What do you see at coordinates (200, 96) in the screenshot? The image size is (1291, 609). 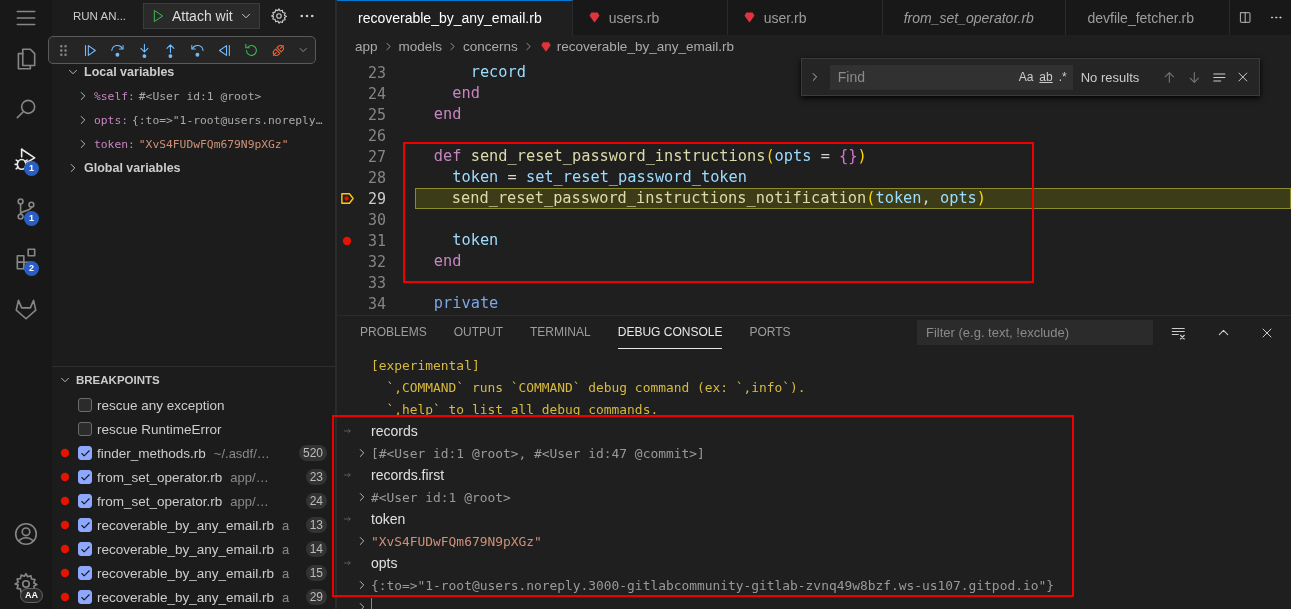 I see `variable-value: #<User id:1 @root>` at bounding box center [200, 96].